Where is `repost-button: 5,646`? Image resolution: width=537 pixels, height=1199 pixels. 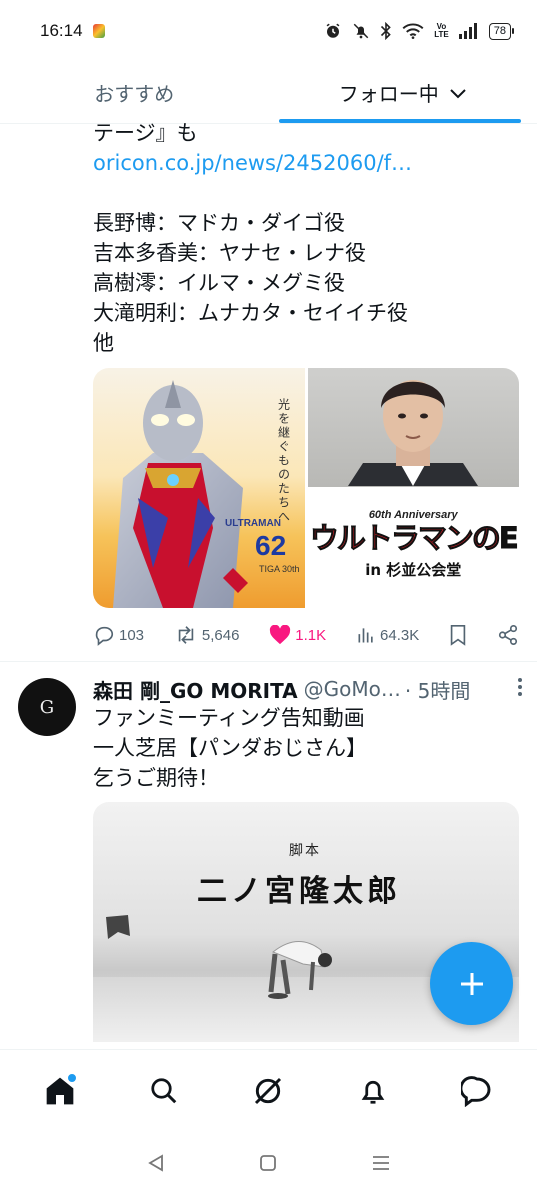 repost-button: 5,646 is located at coordinates (207, 635).